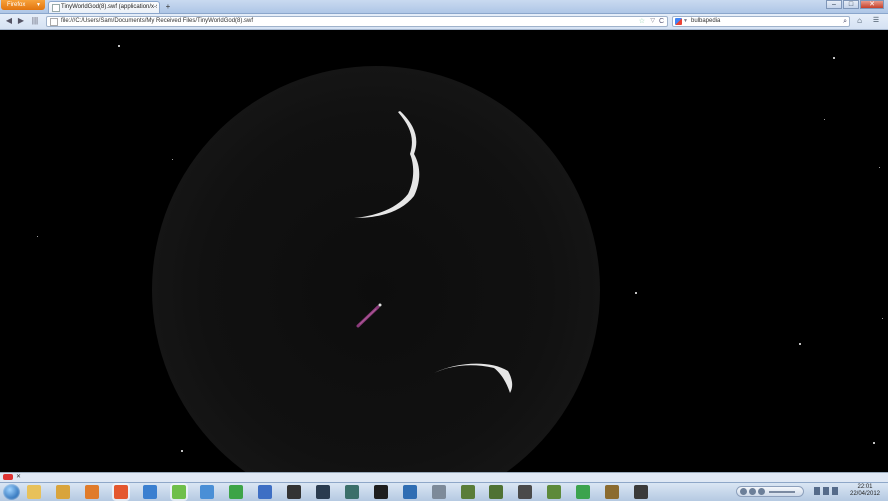 This screenshot has height=501, width=888. What do you see at coordinates (168, 6) in the screenshot?
I see `new-tab-button: +` at bounding box center [168, 6].